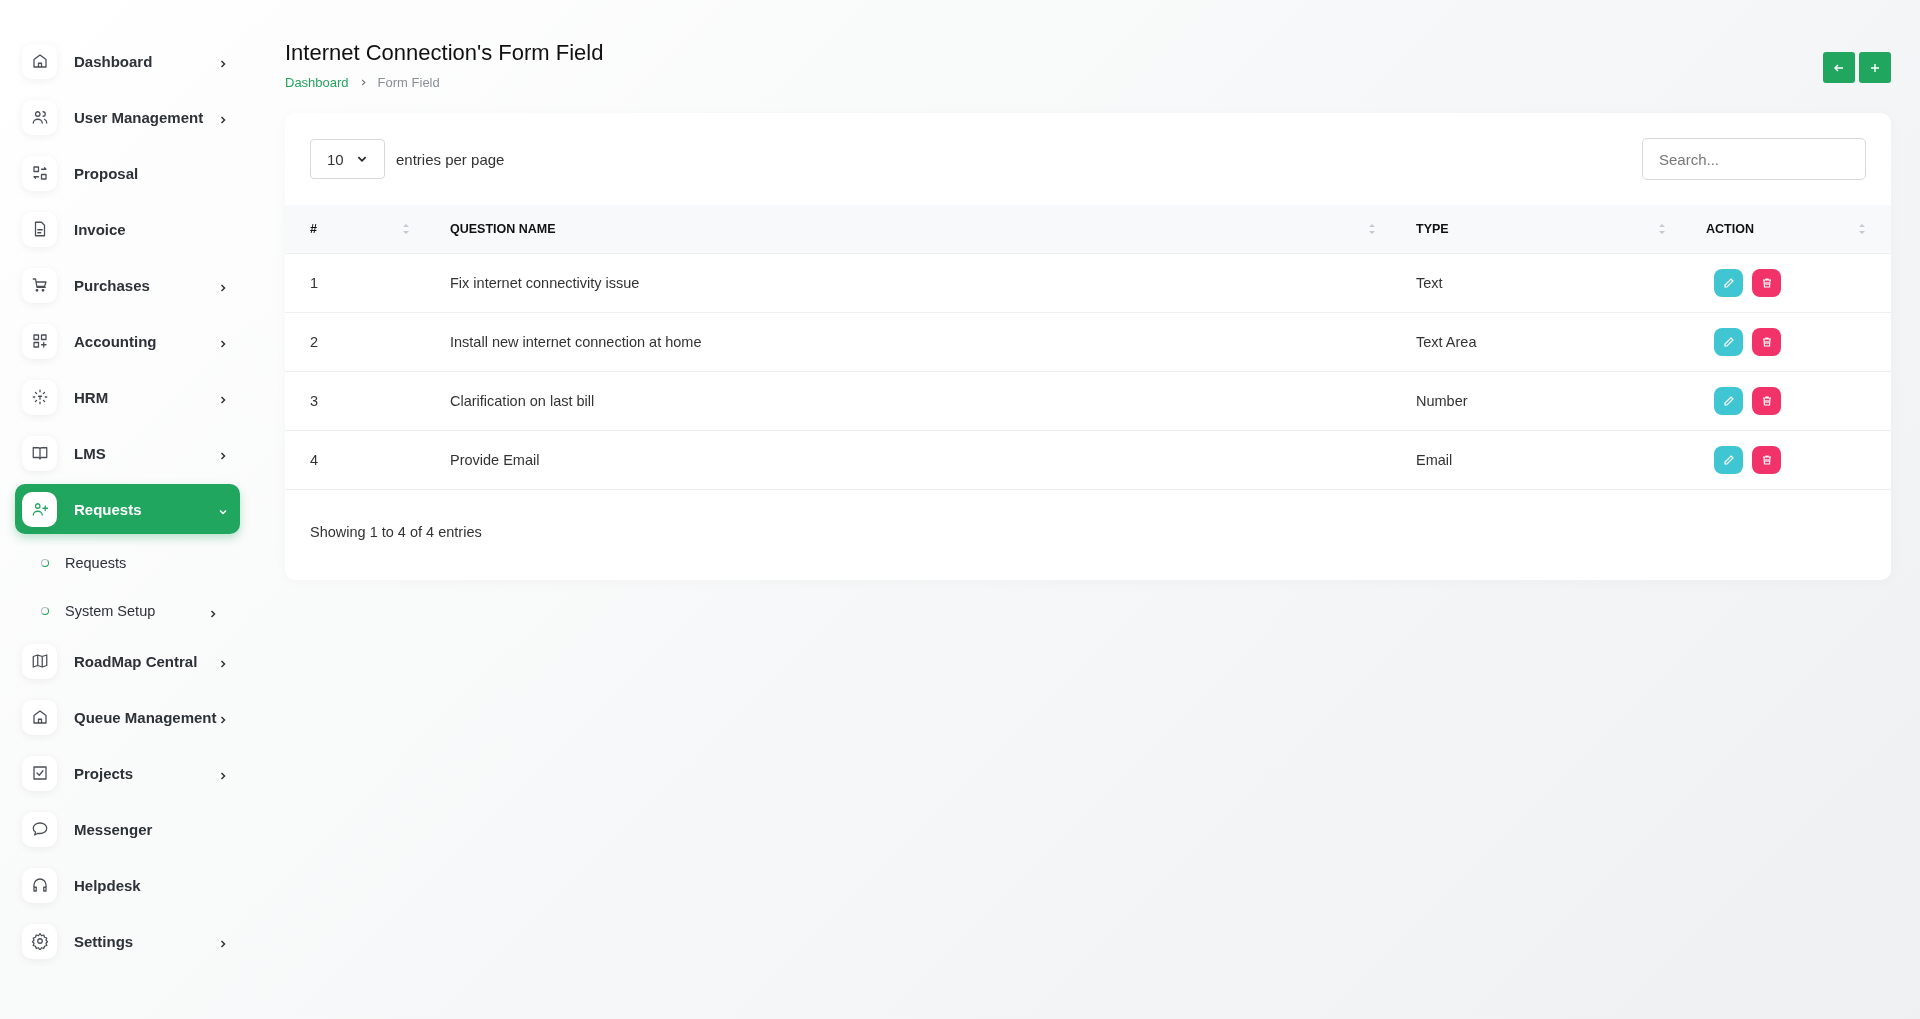  What do you see at coordinates (127, 397) in the screenshot?
I see `sidebar-item: HRM` at bounding box center [127, 397].